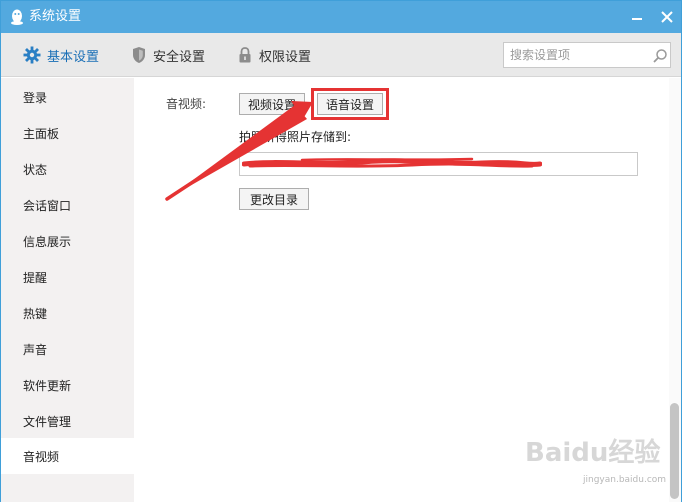 The image size is (682, 502). I want to click on search-box, so click(587, 55).